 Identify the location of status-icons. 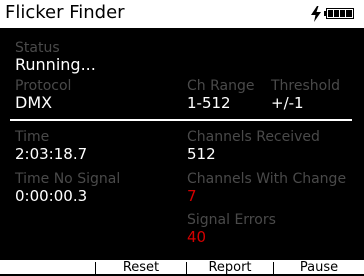
(333, 14).